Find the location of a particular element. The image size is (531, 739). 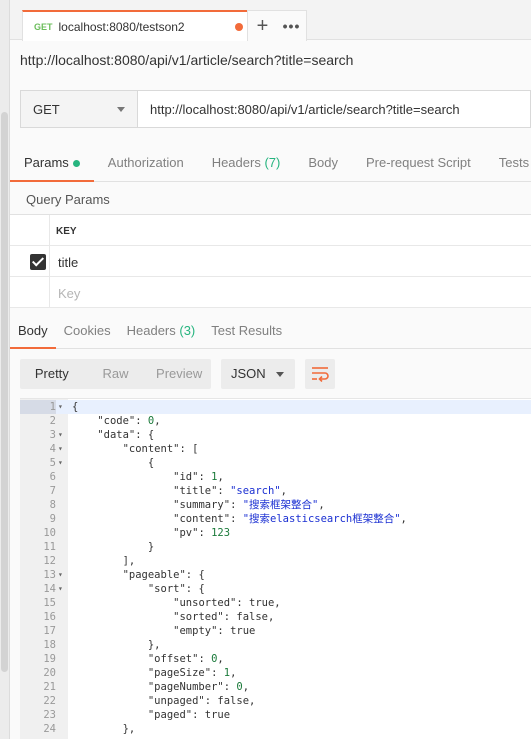

tab-response-headers-count: (3) is located at coordinates (187, 330).